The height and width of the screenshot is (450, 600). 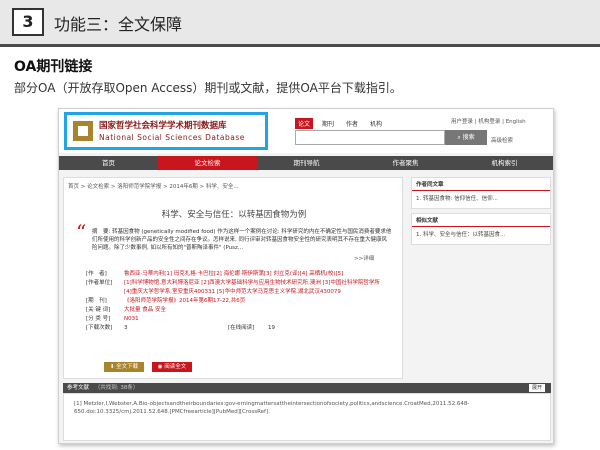 What do you see at coordinates (300, 45) in the screenshot?
I see `header-divider` at bounding box center [300, 45].